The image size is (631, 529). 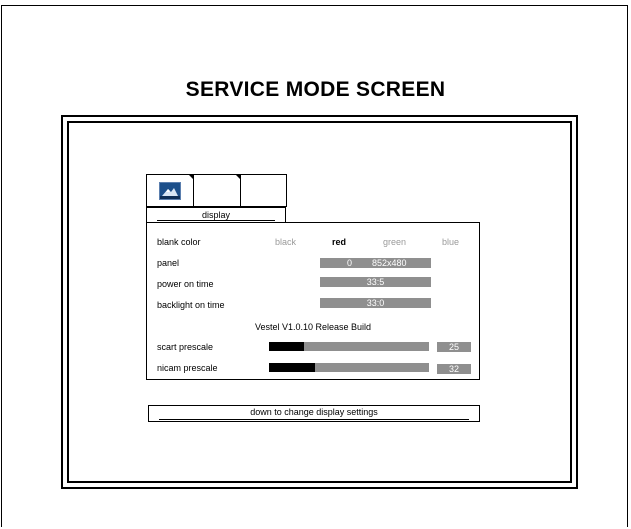 What do you see at coordinates (349, 367) in the screenshot?
I see `nicam-prescale-slider` at bounding box center [349, 367].